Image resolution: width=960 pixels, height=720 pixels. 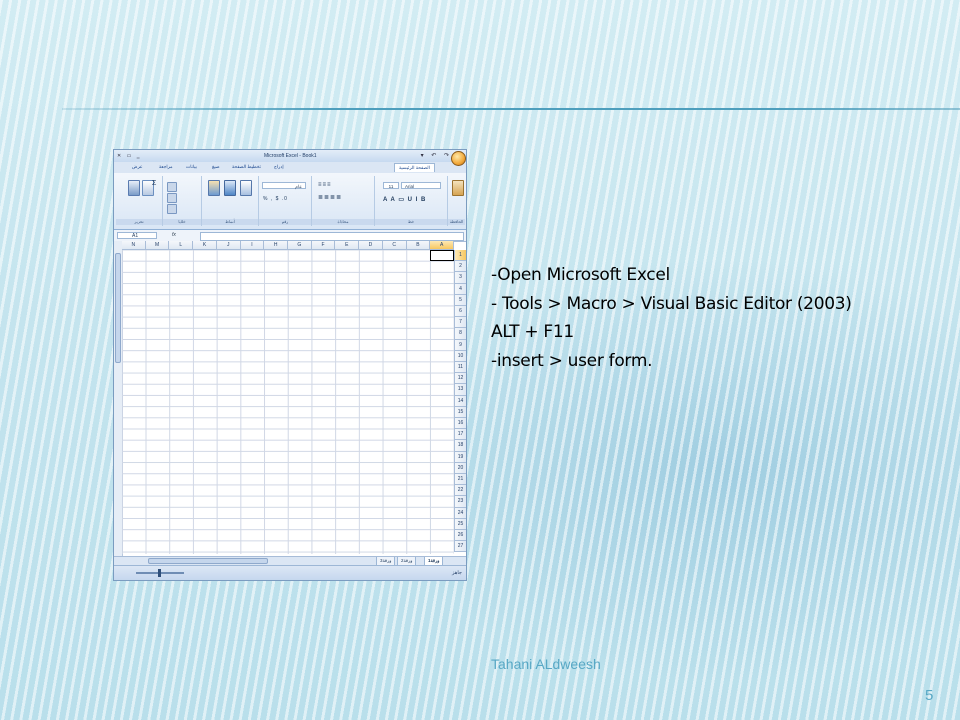 What do you see at coordinates (230, 222) in the screenshot?
I see `group-label-styles: أنماط` at bounding box center [230, 222].